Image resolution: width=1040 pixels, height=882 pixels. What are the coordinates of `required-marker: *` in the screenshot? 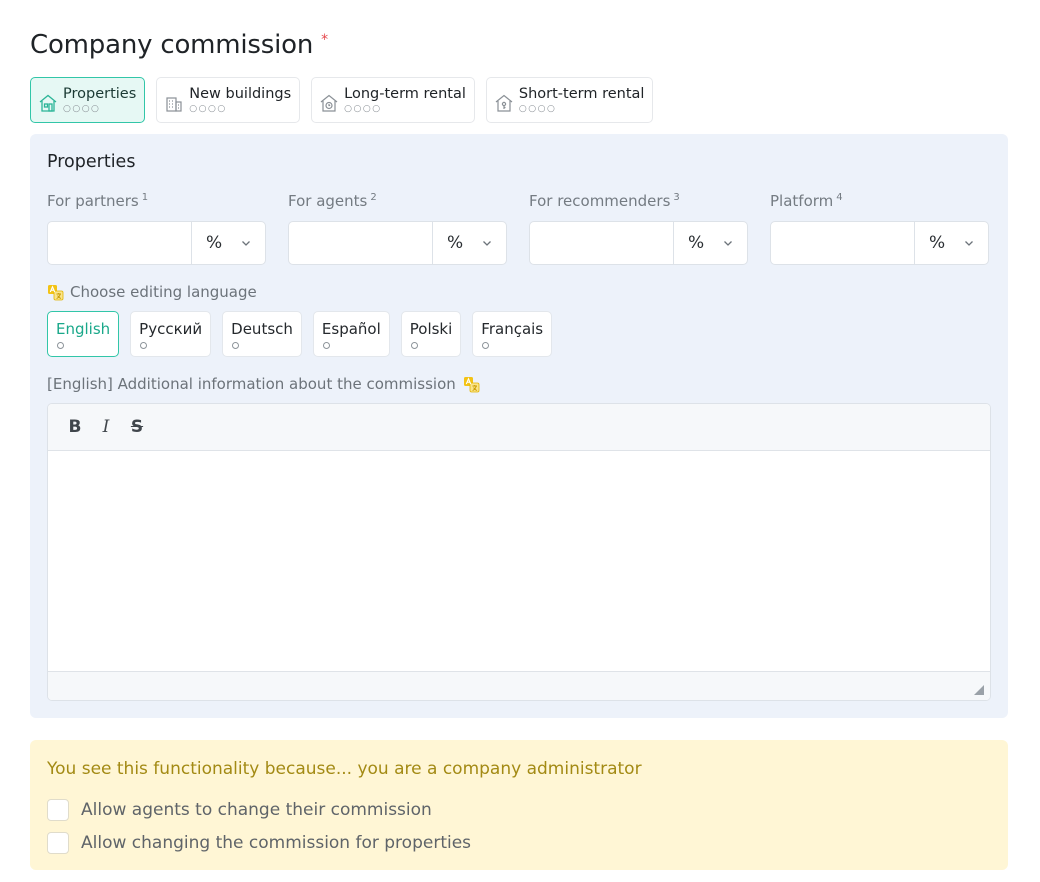 It's located at (325, 40).